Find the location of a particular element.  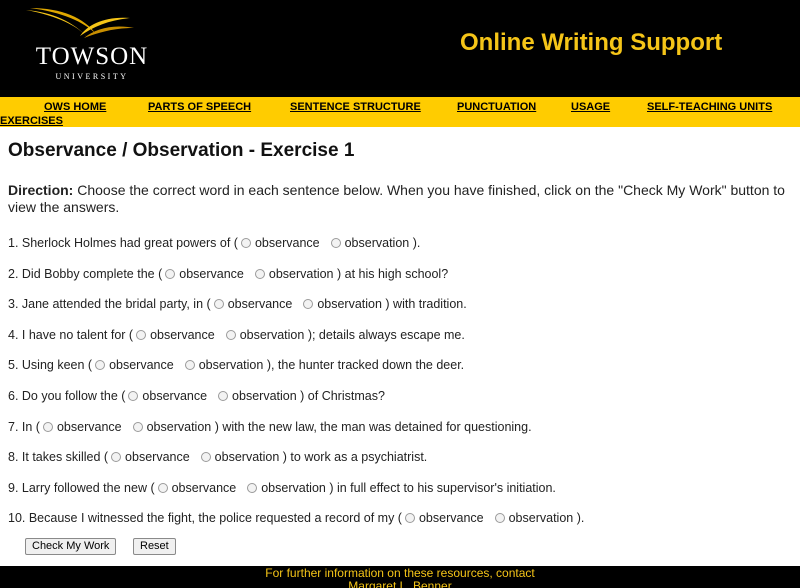

question-text-after: ) to work as a psychiatrist. is located at coordinates (355, 457).